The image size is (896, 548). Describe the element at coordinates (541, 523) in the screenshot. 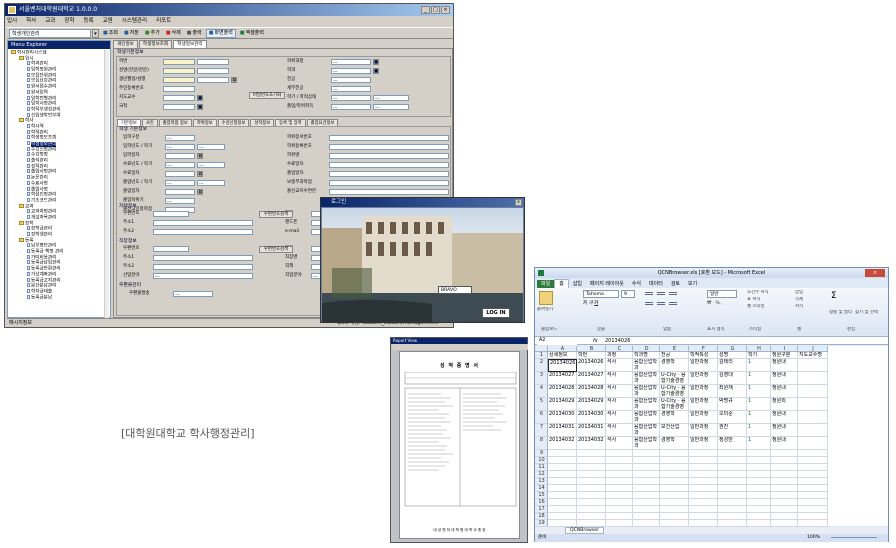

I see `row-header: 19` at that location.